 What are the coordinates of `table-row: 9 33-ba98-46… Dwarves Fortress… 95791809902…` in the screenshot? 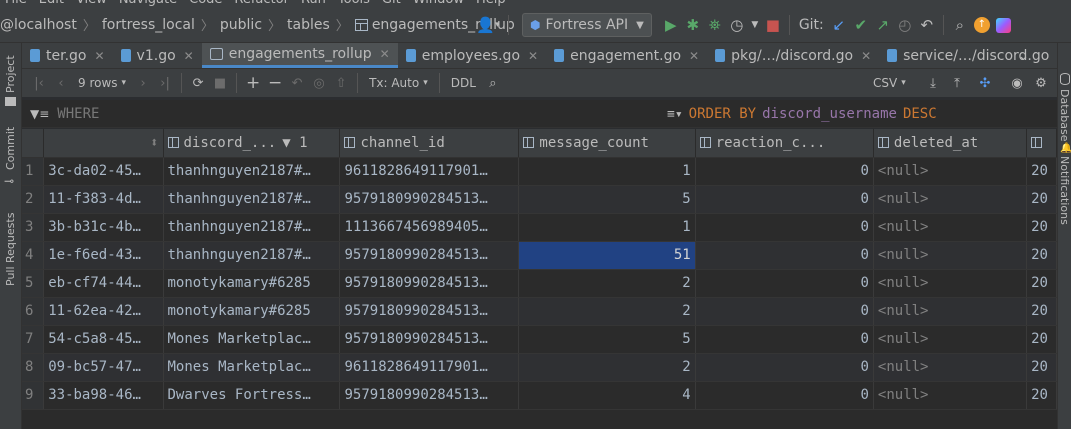 It's located at (539, 395).